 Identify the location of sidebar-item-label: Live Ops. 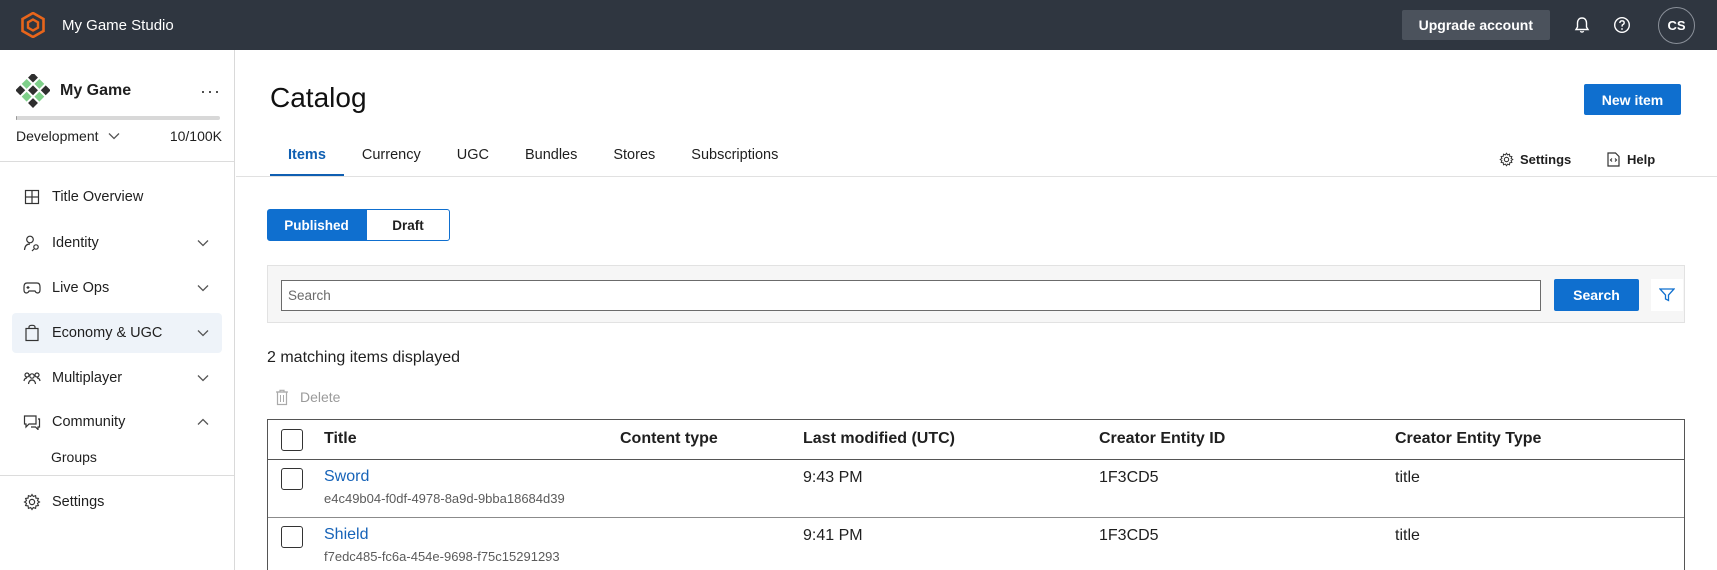
(81, 288).